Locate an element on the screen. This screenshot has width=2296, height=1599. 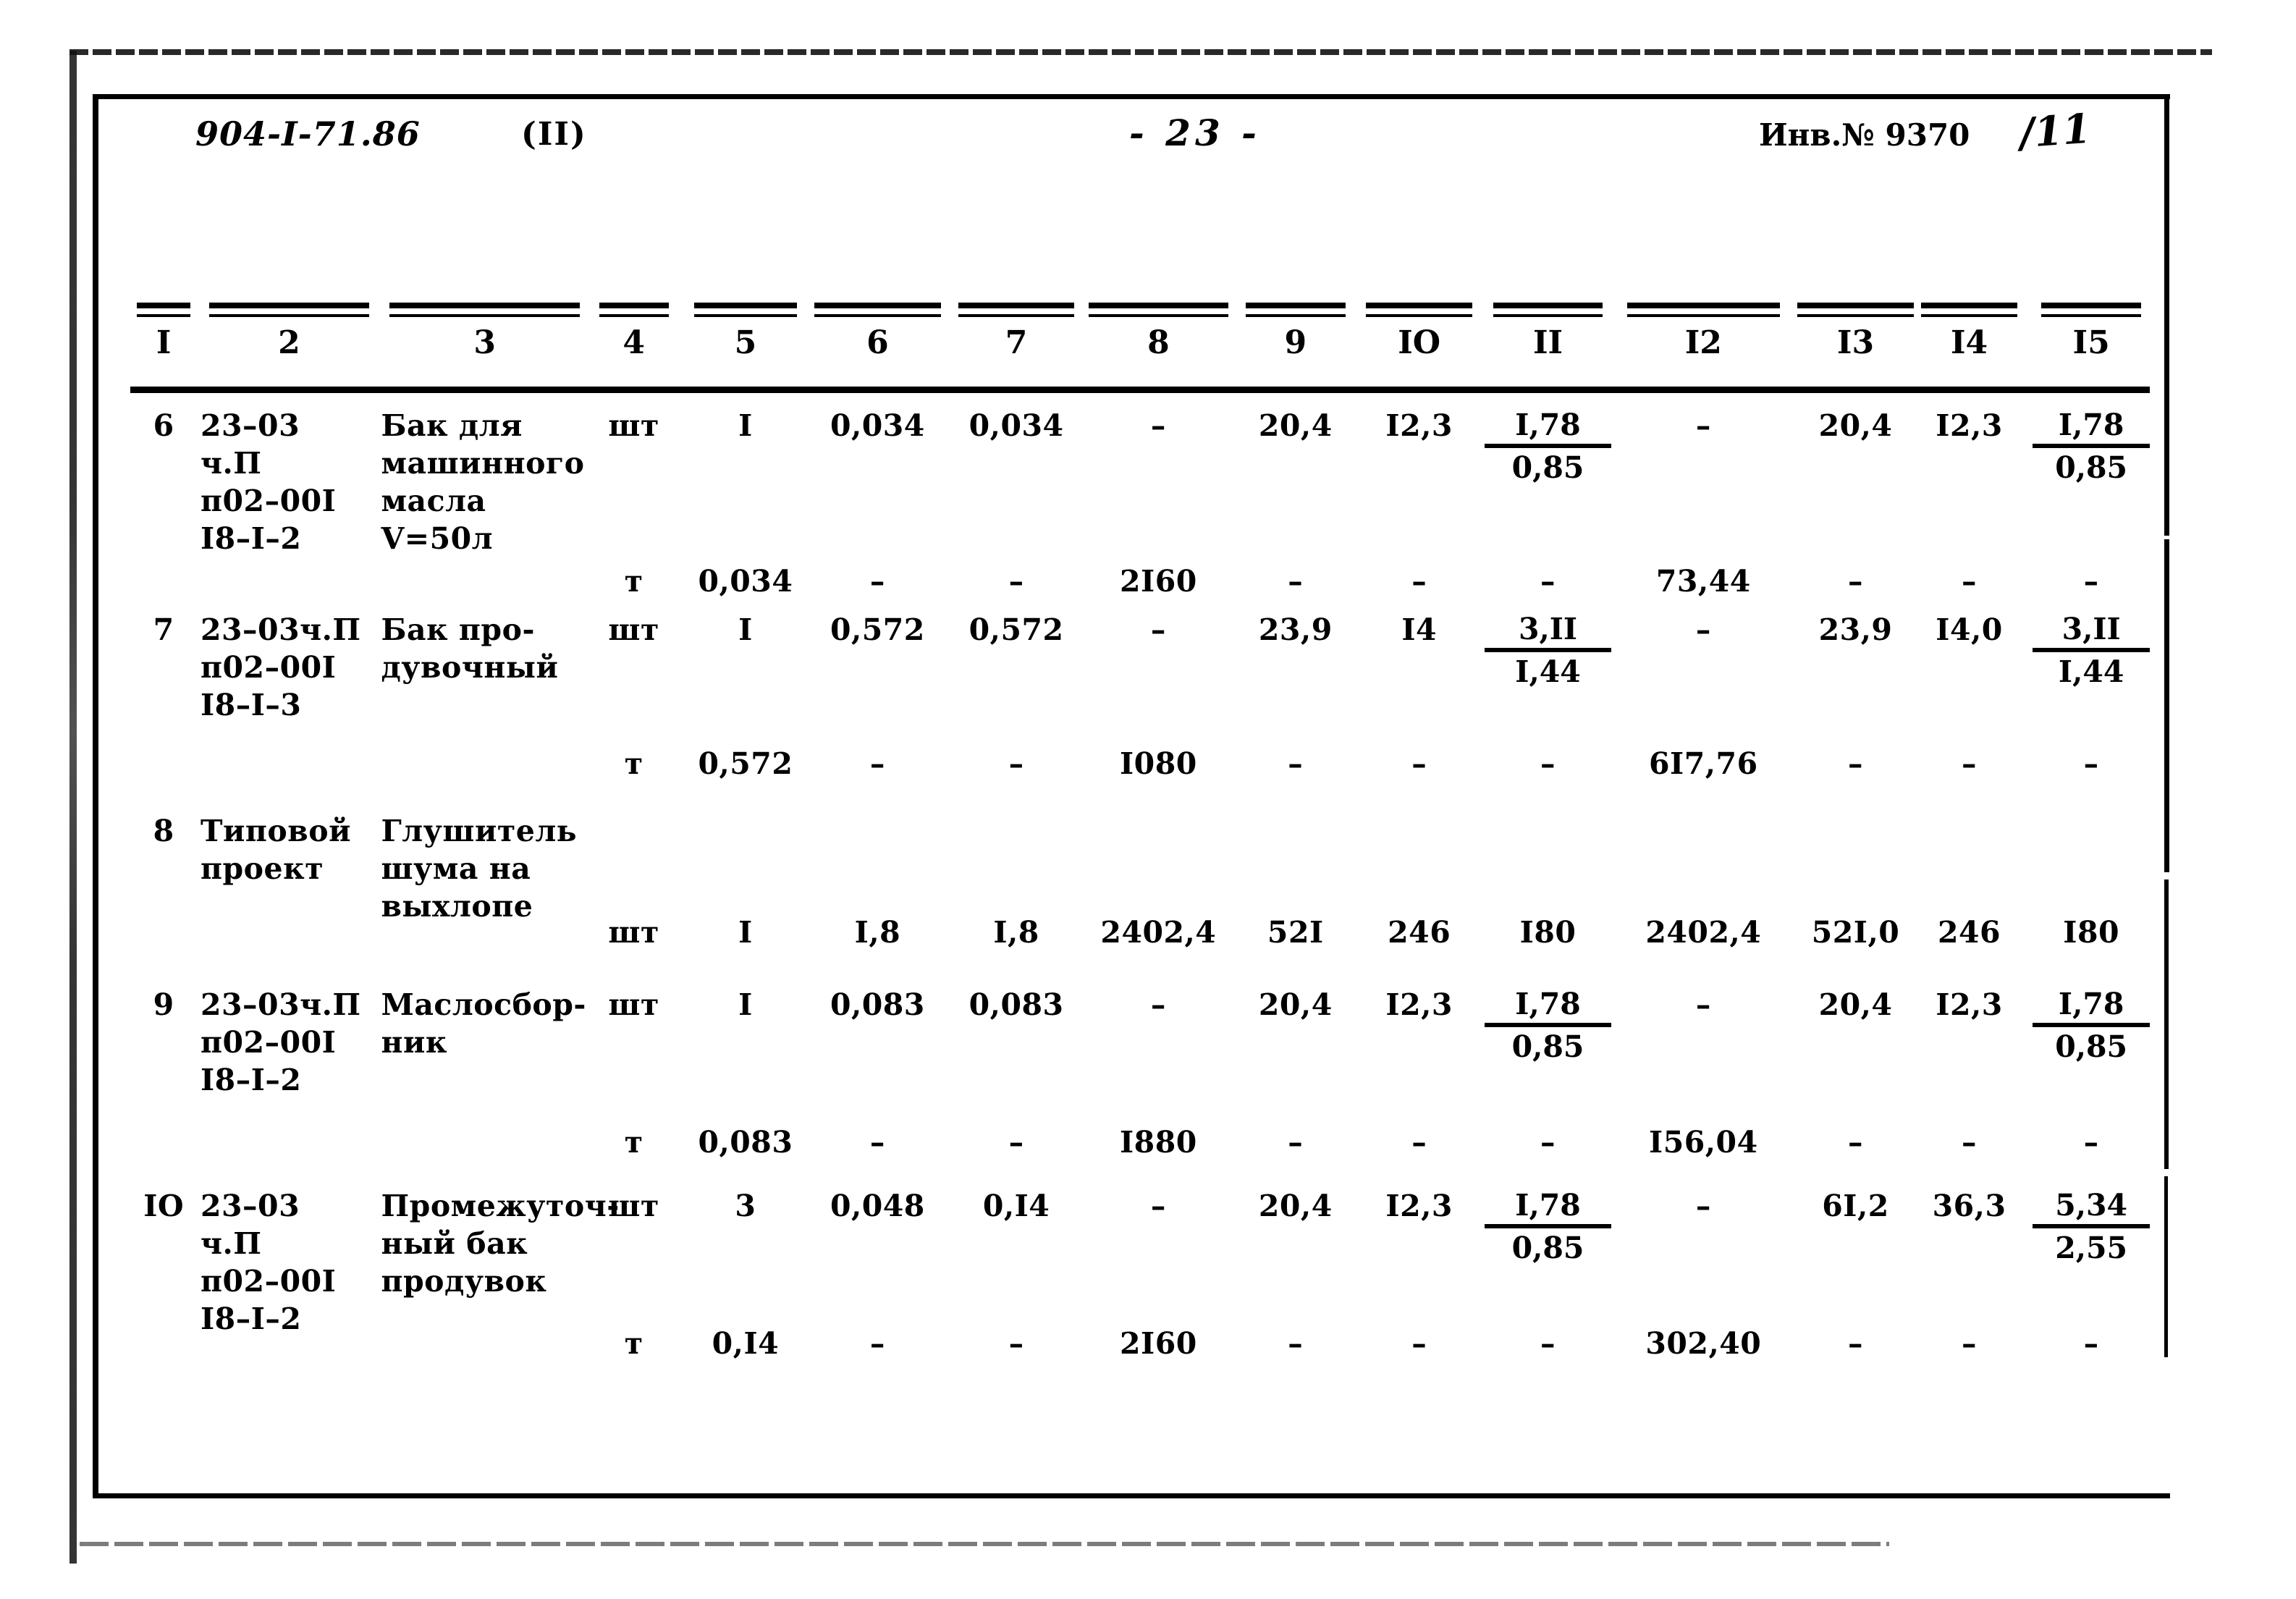
cell-colI2: 6I7,76 is located at coordinates (1703, 763).